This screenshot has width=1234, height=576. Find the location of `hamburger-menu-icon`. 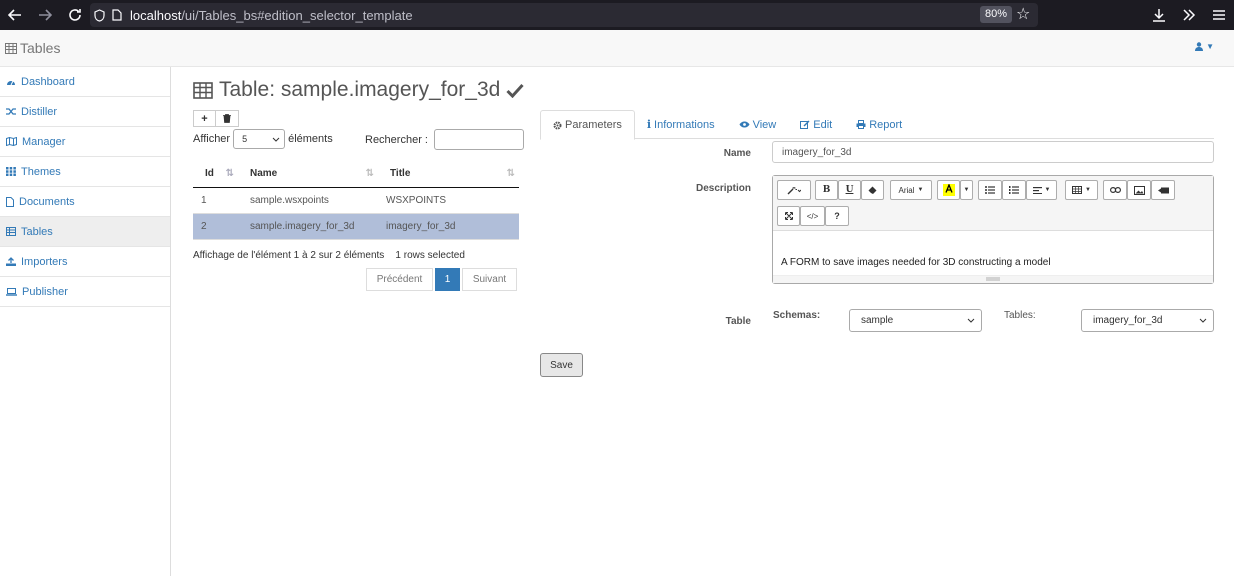

hamburger-menu-icon is located at coordinates (1219, 15).